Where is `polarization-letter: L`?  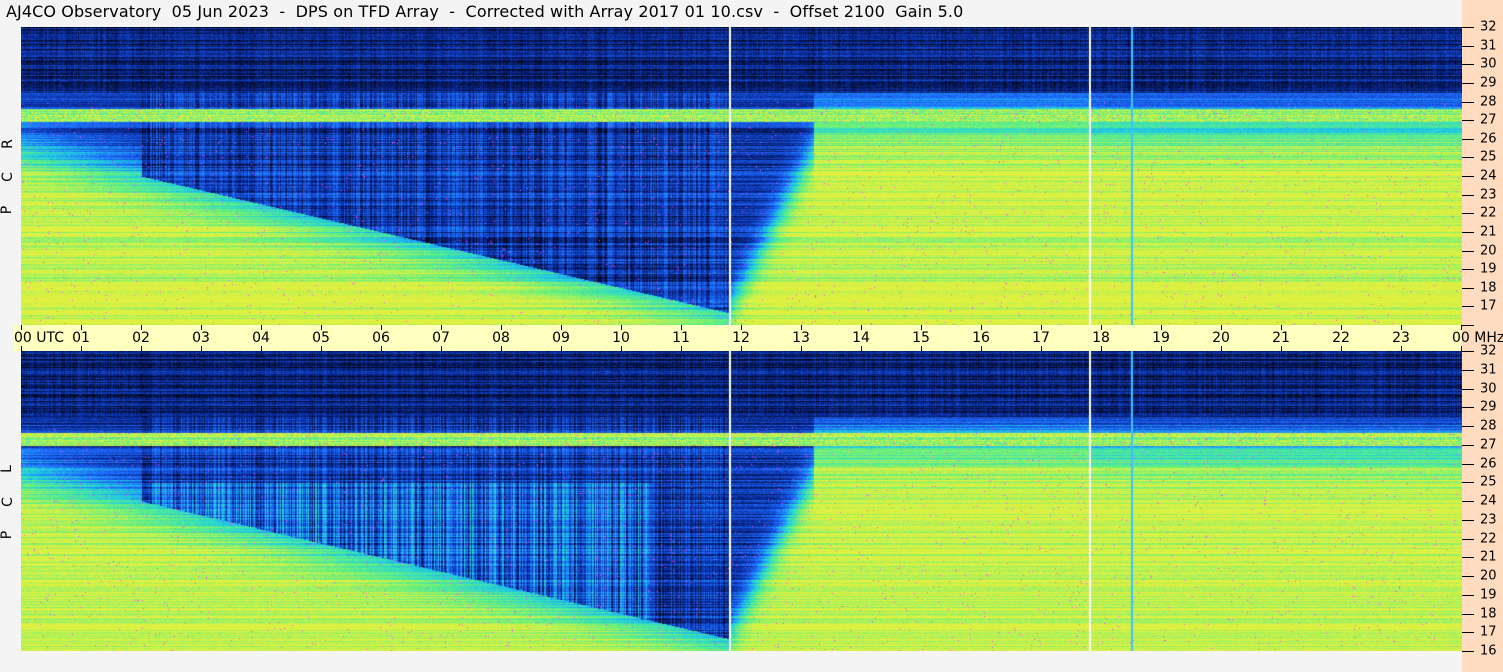 polarization-letter: L is located at coordinates (7, 469).